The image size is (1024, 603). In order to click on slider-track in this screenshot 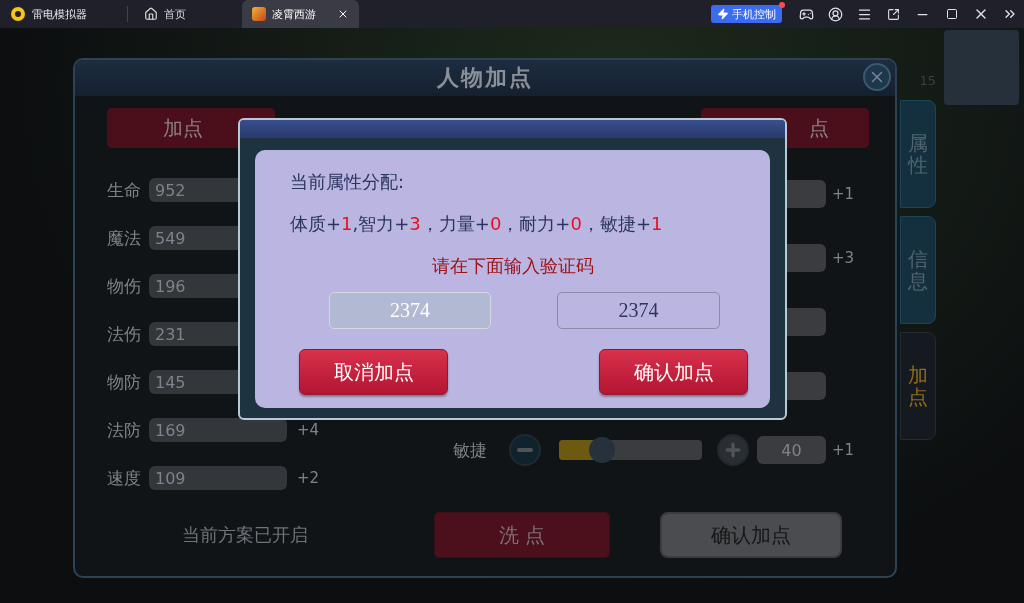, I will do `click(630, 450)`.